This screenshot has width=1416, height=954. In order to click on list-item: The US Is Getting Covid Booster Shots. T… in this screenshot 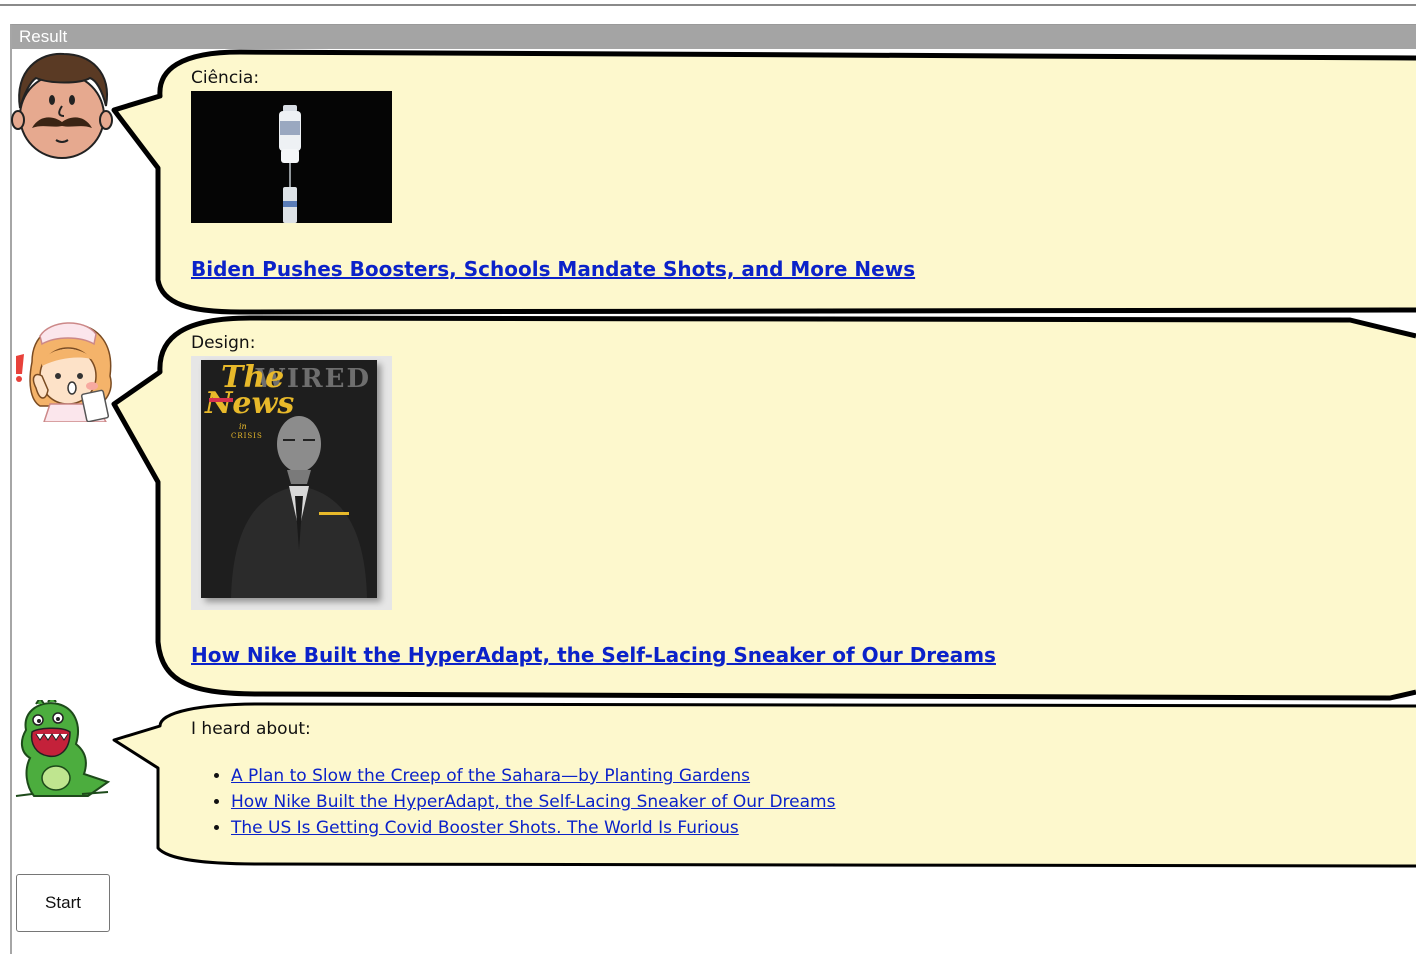, I will do `click(533, 828)`.